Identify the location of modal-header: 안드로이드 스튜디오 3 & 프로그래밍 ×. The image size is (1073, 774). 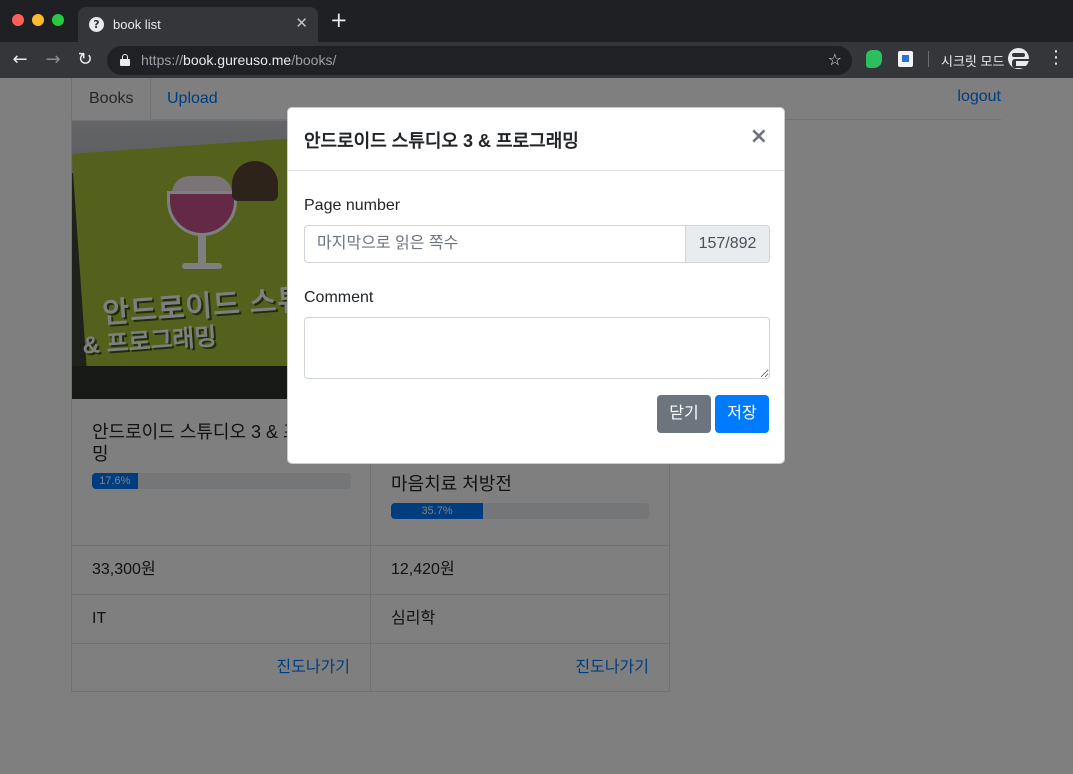
(536, 139).